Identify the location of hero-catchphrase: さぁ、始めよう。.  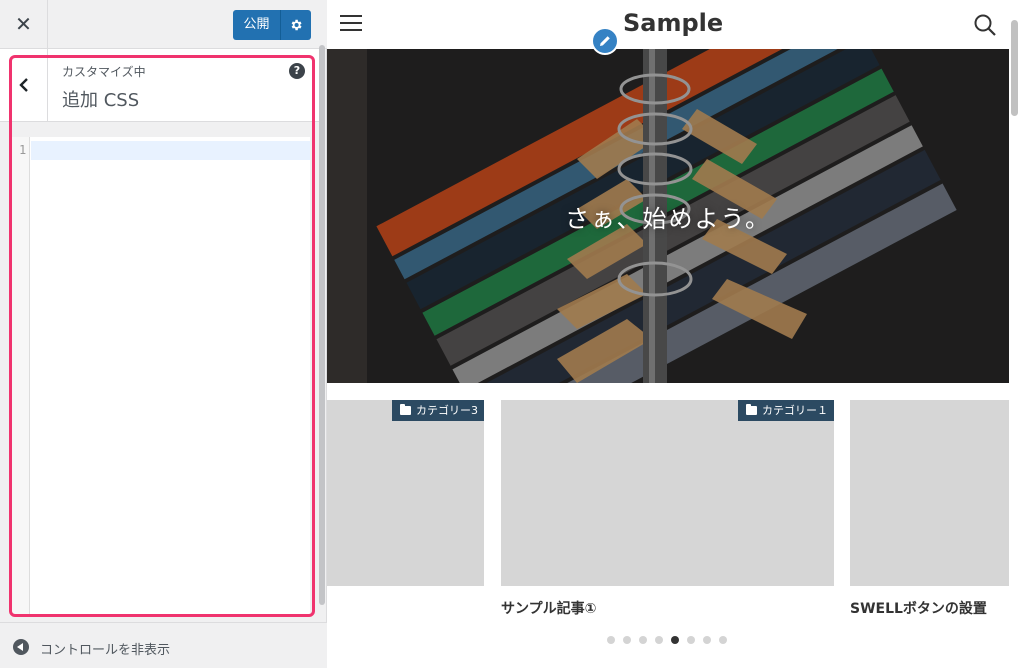
(668, 219).